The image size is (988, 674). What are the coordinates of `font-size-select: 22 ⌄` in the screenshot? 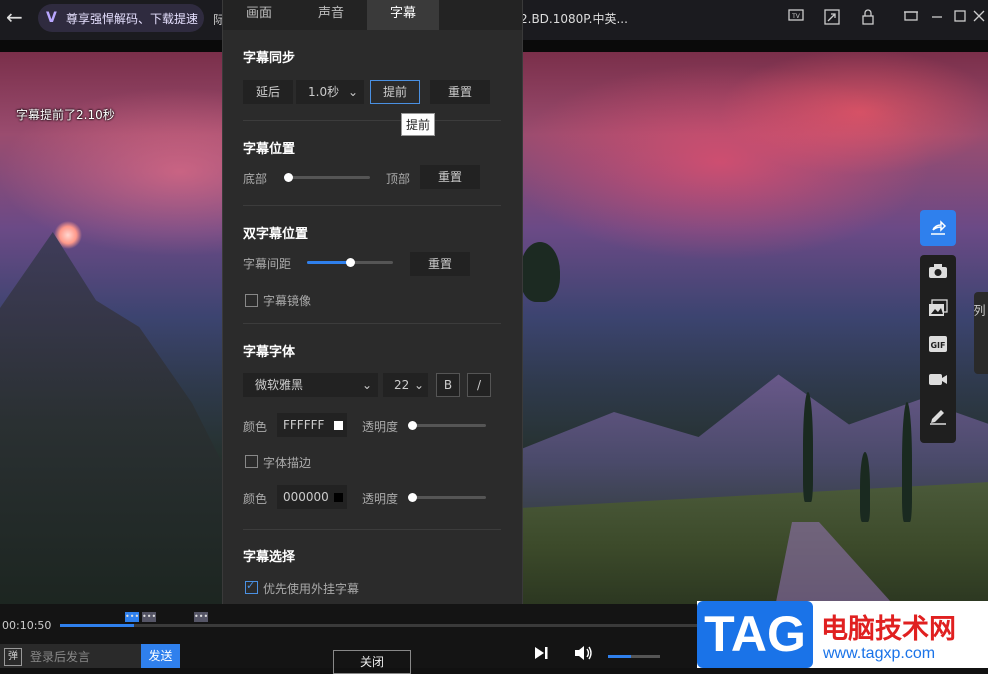 It's located at (405, 385).